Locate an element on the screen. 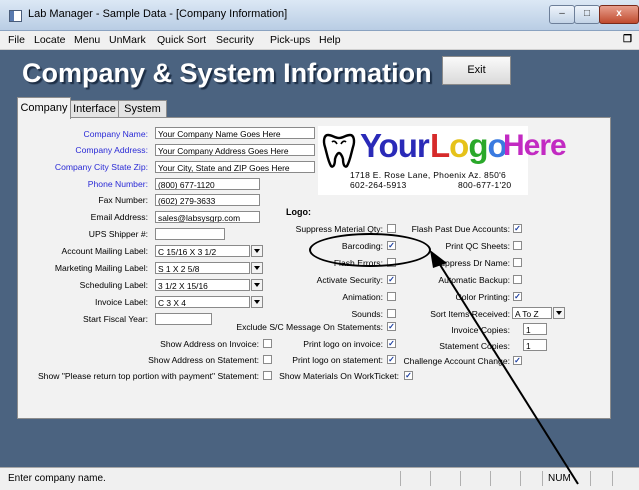  lower-background-band is located at coordinates (319, 445).